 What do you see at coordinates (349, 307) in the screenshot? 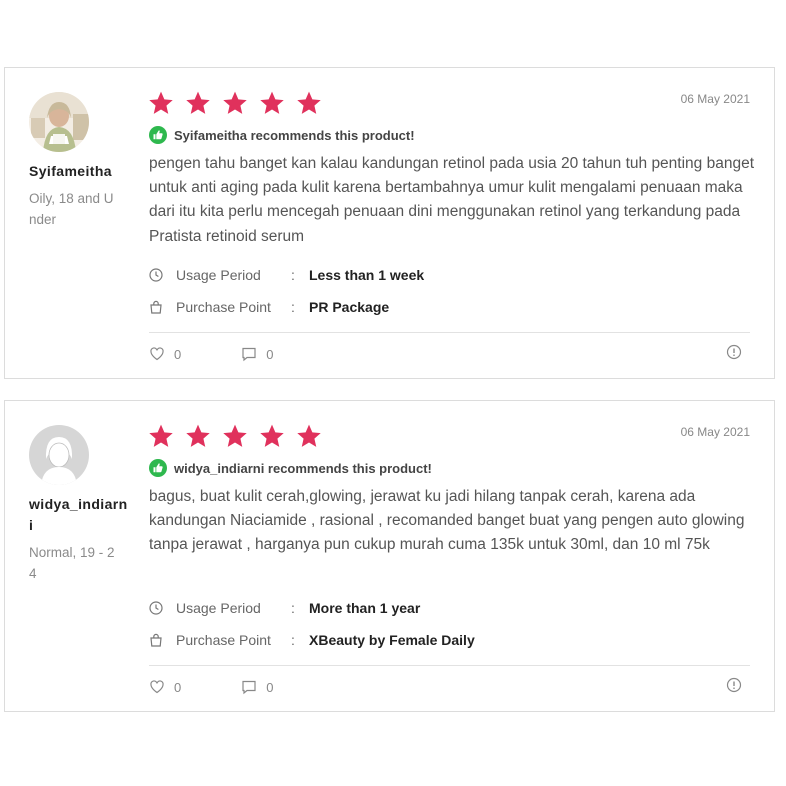
I see `purchase-point-value: PR Package` at bounding box center [349, 307].